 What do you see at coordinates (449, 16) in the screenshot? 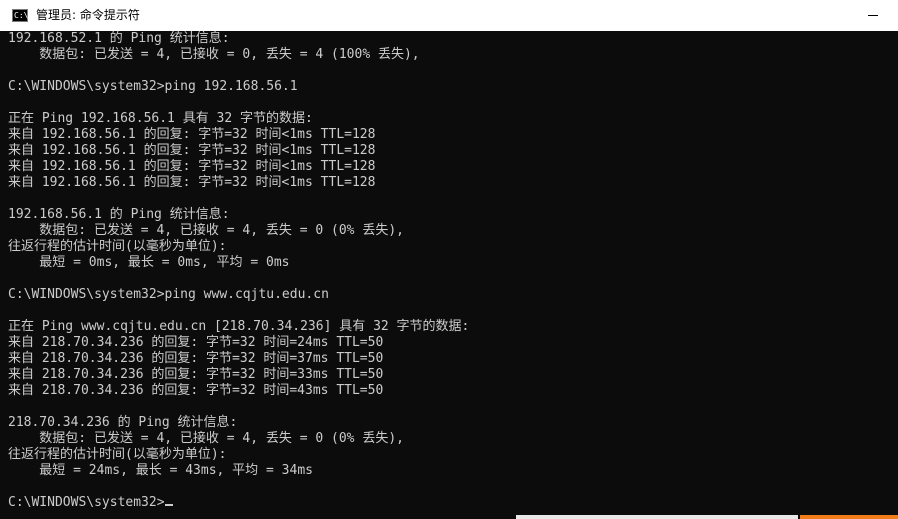
I see `title-bar: C:\ 管理员: 命令提示符` at bounding box center [449, 16].